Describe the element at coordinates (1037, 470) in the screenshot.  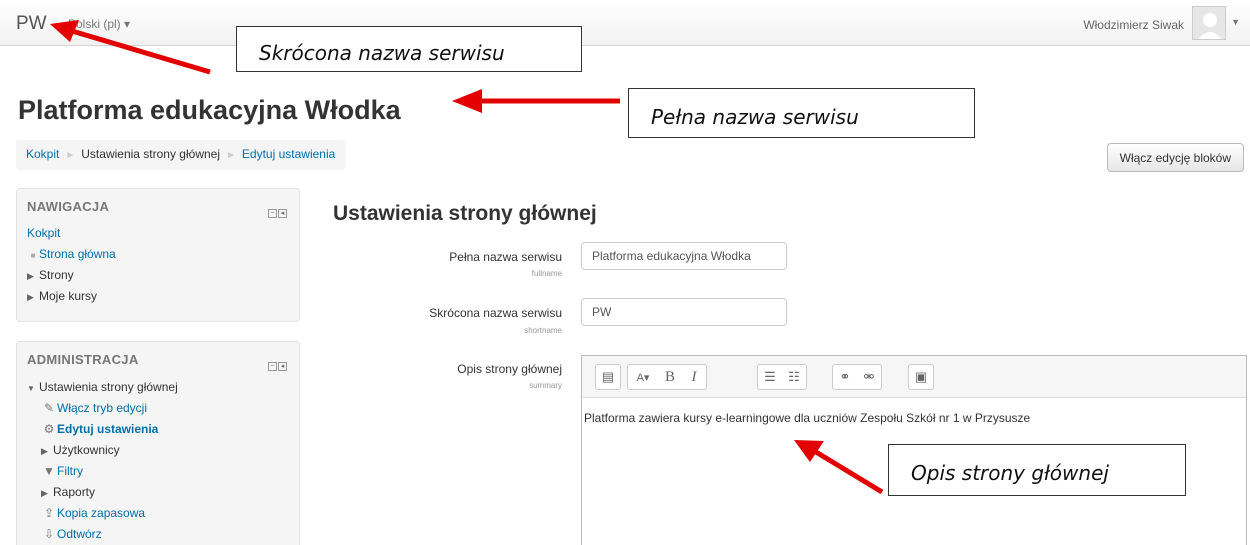
I see `annotation-summary: Opis strony głównej` at that location.